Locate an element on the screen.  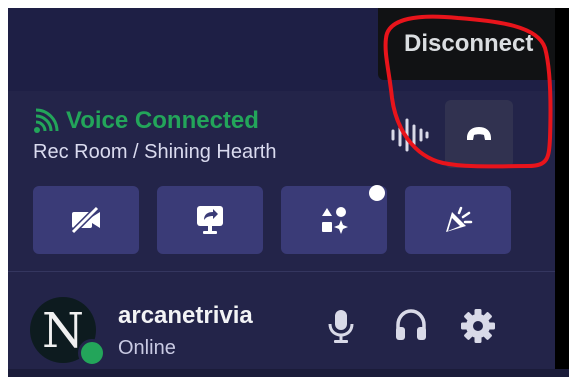
disconnect-tooltip: Disconnect is located at coordinates (466, 44).